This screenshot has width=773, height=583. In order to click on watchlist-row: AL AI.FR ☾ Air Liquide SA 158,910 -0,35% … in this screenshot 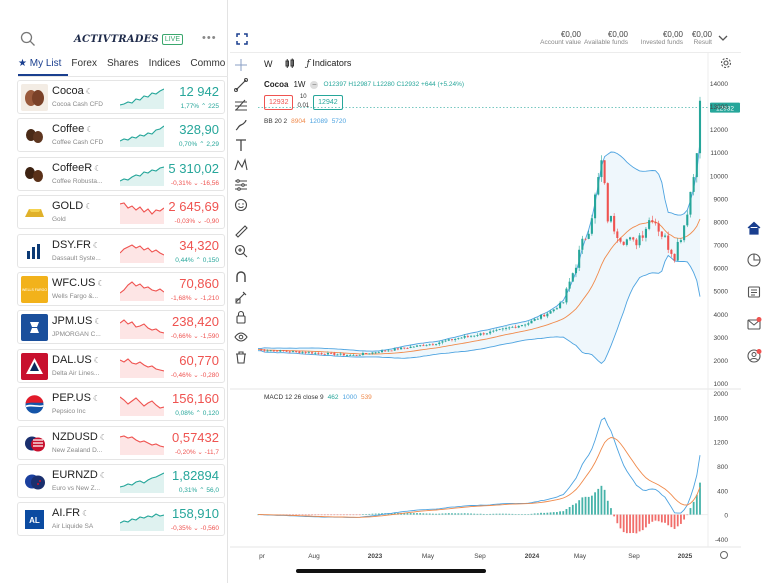, I will do `click(121, 519)`.